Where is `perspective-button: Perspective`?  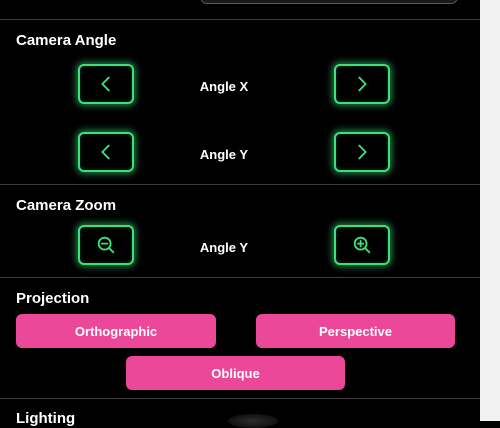
perspective-button: Perspective is located at coordinates (355, 331).